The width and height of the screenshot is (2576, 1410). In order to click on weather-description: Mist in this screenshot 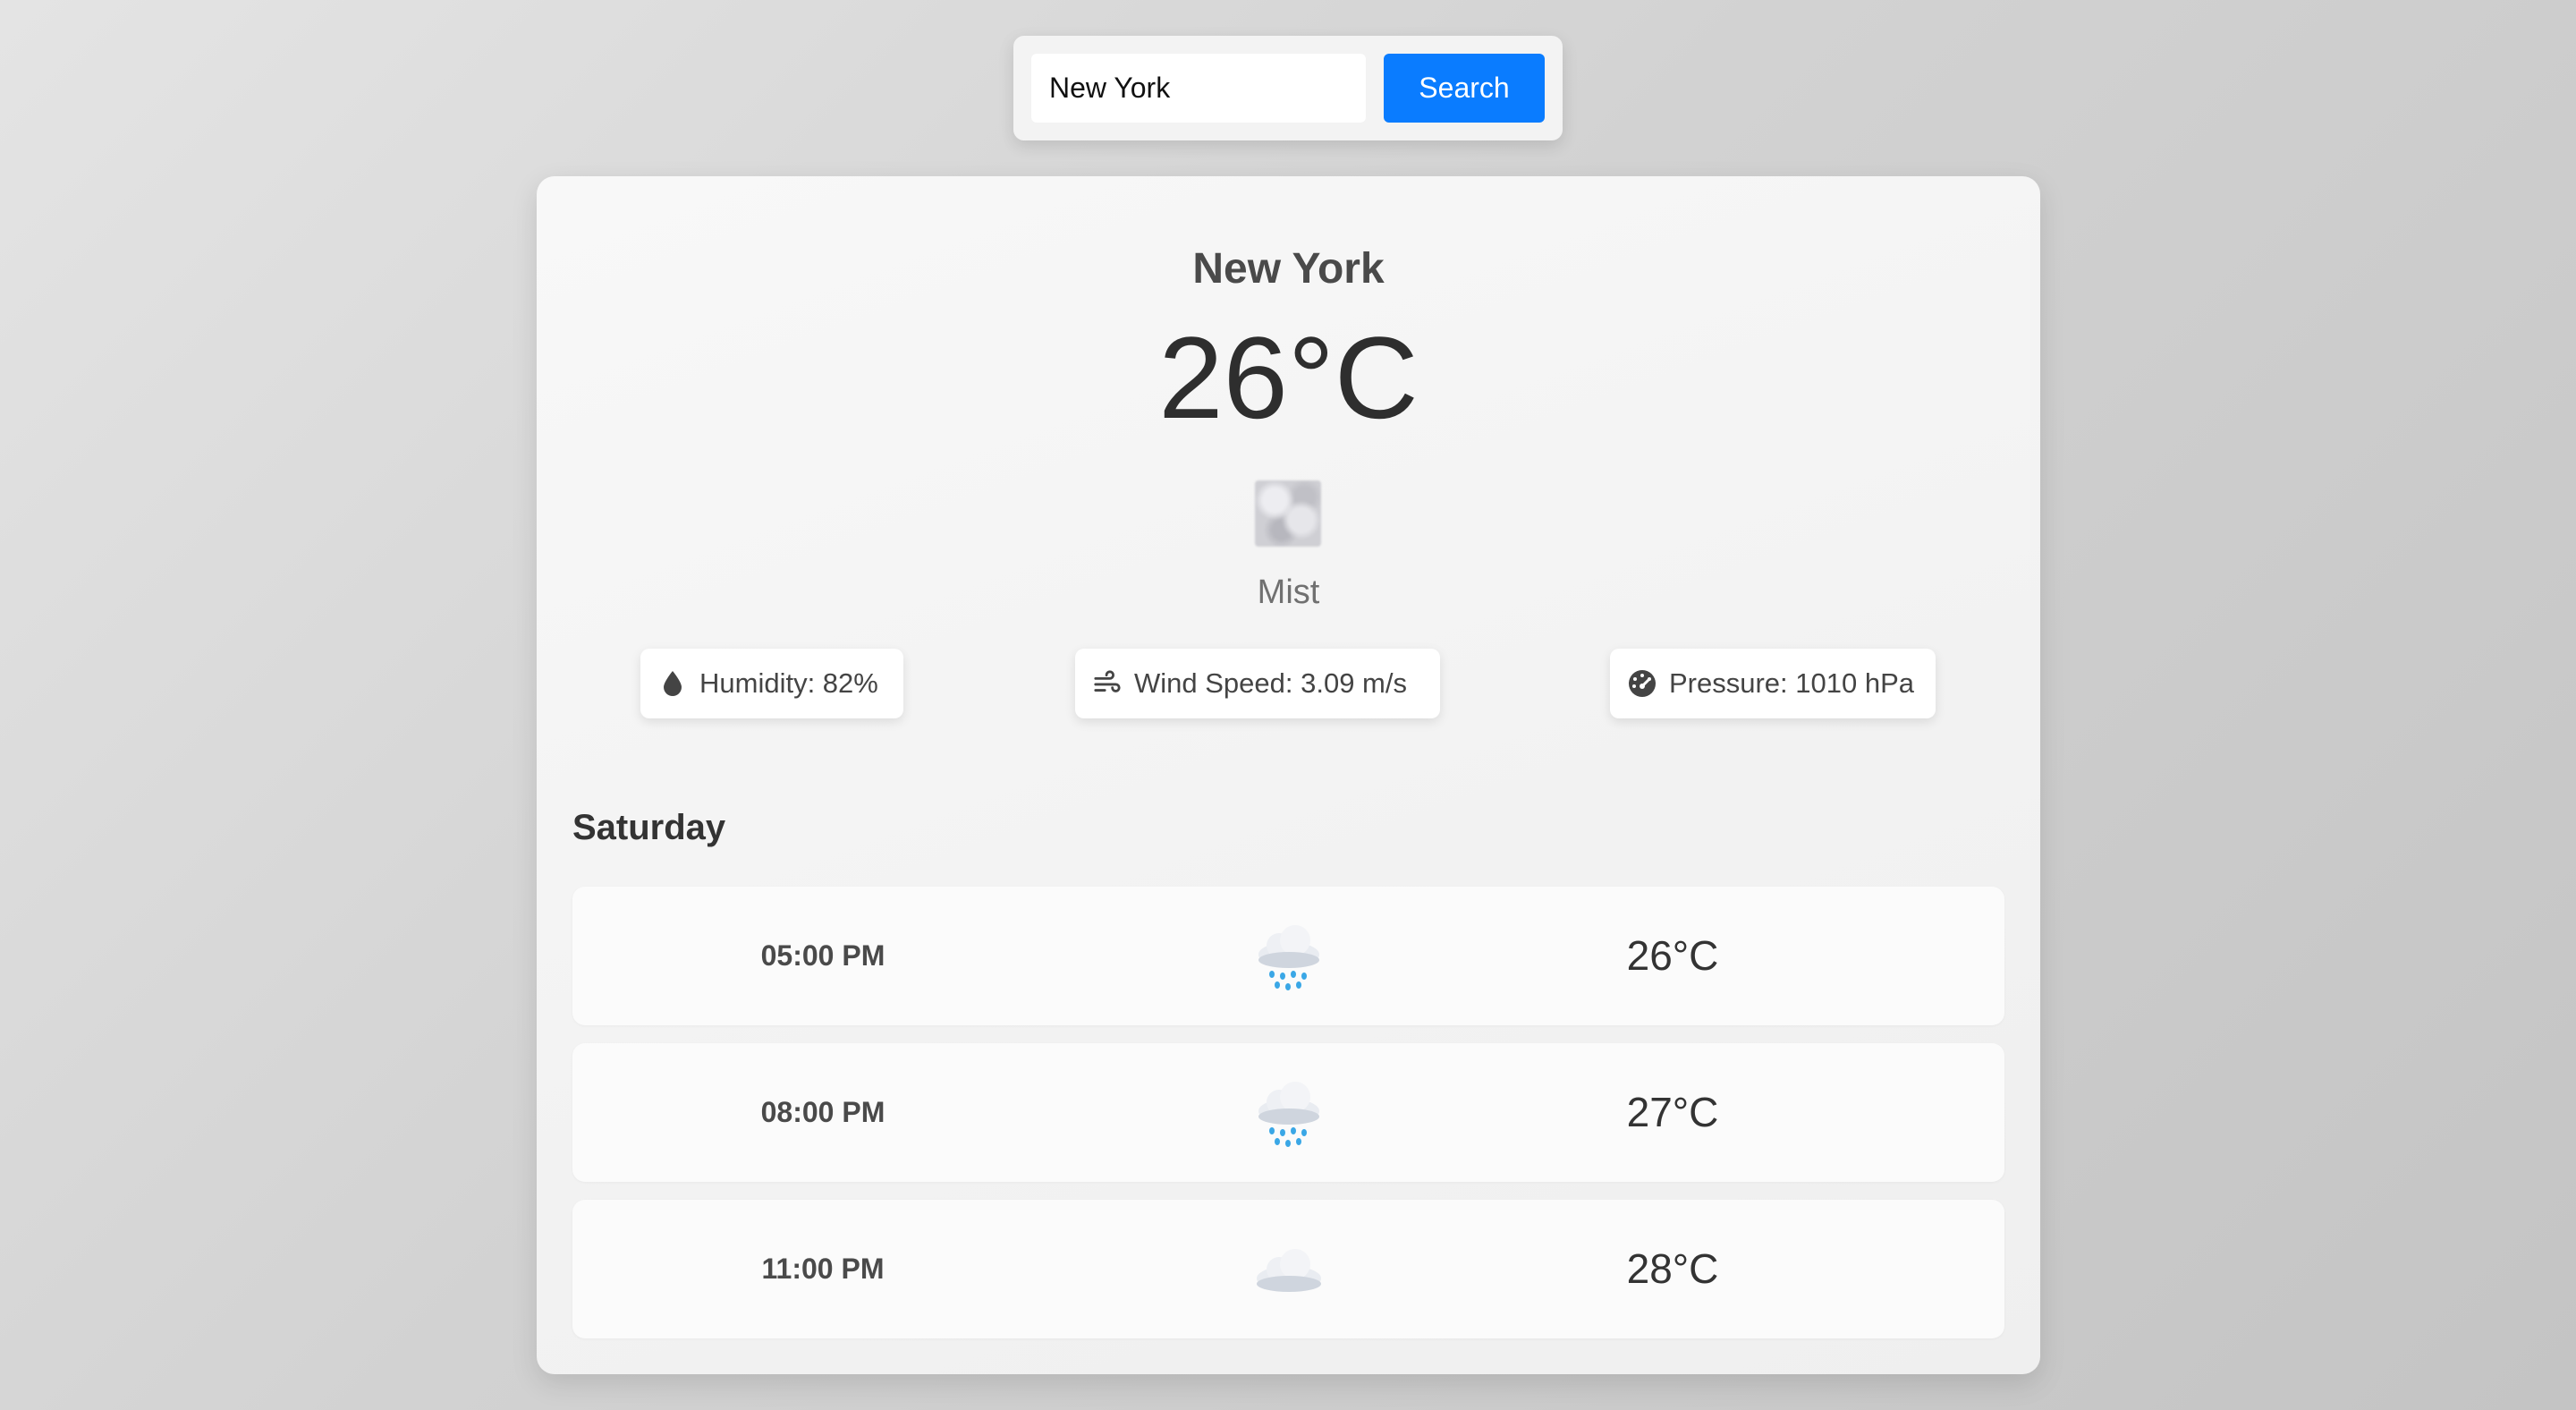, I will do `click(1288, 592)`.